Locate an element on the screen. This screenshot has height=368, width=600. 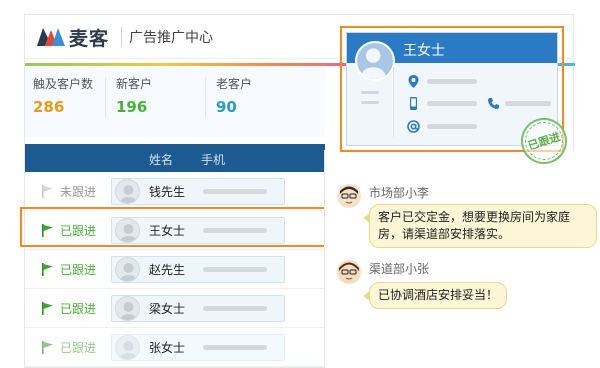
stat-label: 新客户 is located at coordinates (134, 84).